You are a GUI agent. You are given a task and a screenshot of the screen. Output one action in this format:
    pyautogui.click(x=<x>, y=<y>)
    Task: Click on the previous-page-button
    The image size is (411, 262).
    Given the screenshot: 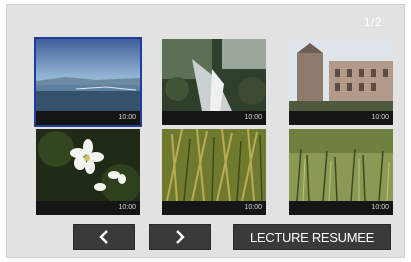 What is the action you would take?
    pyautogui.click(x=104, y=237)
    